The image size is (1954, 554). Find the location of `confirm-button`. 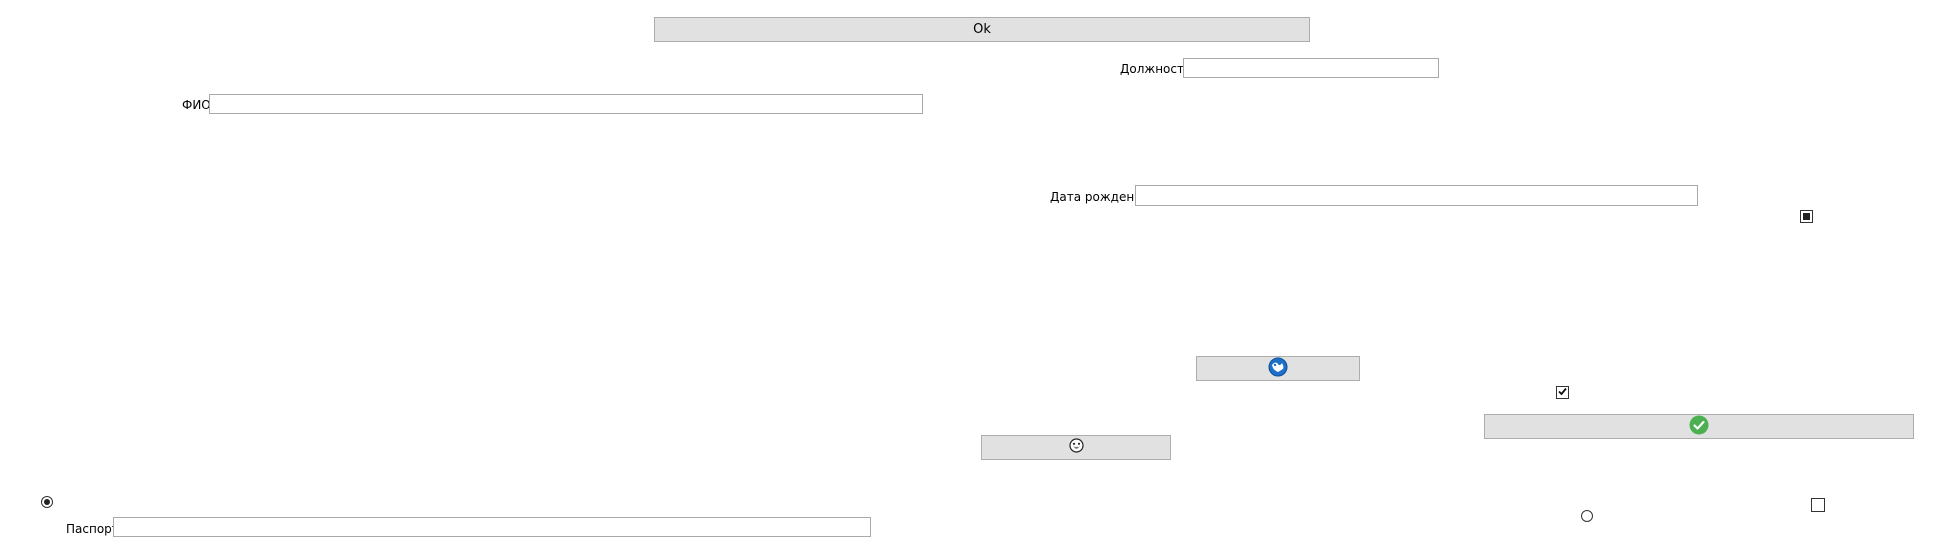

confirm-button is located at coordinates (1699, 426).